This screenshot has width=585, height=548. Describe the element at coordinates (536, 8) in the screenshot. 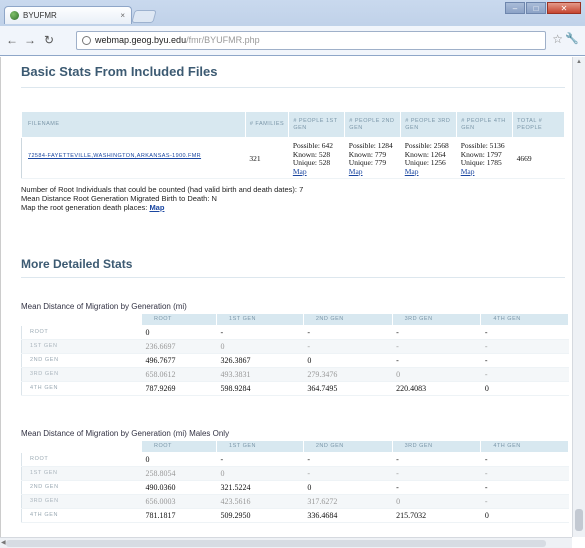

I see `maximize-icon: □` at that location.